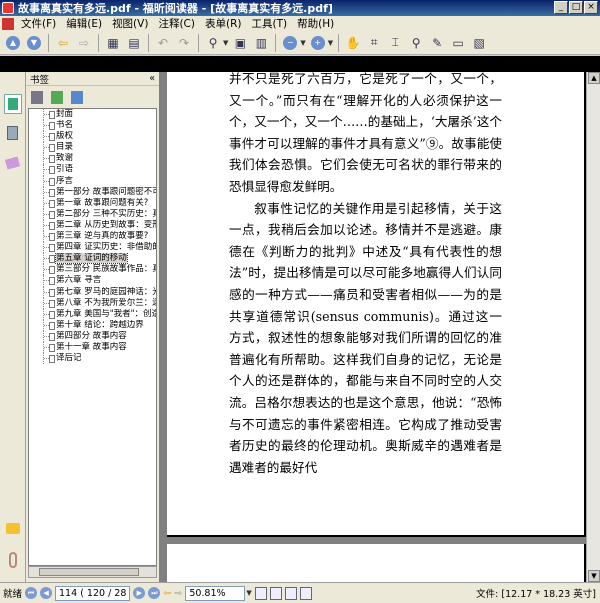 The image size is (600, 603). I want to click on bookmark-item: 第三章 逆与真的故事要?, so click(92, 237).